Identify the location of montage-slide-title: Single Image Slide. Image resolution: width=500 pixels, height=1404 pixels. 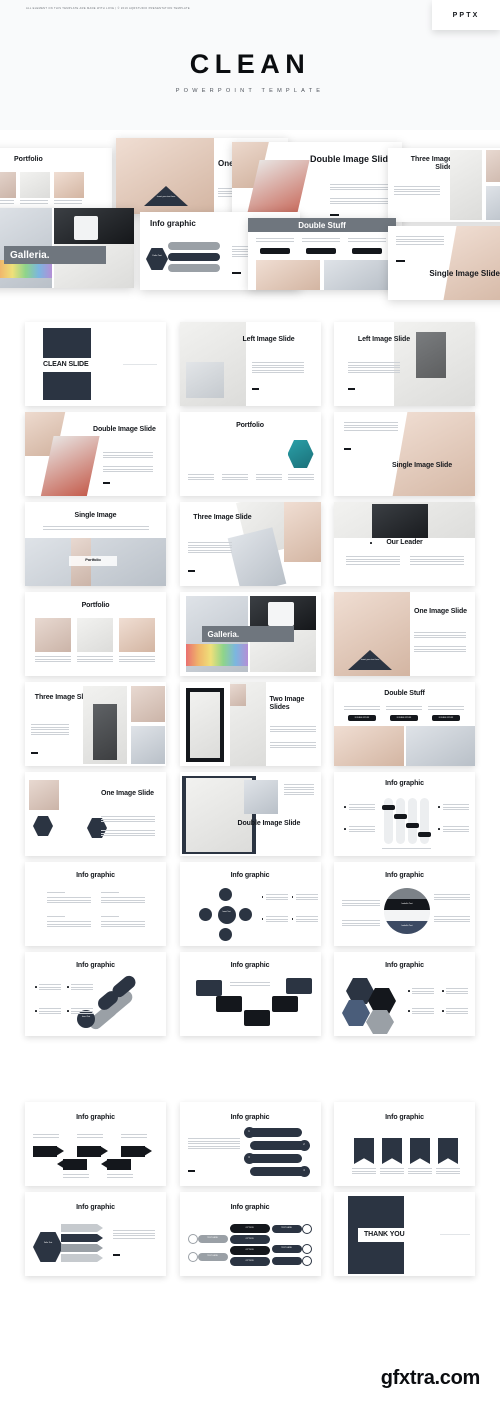
(464, 273).